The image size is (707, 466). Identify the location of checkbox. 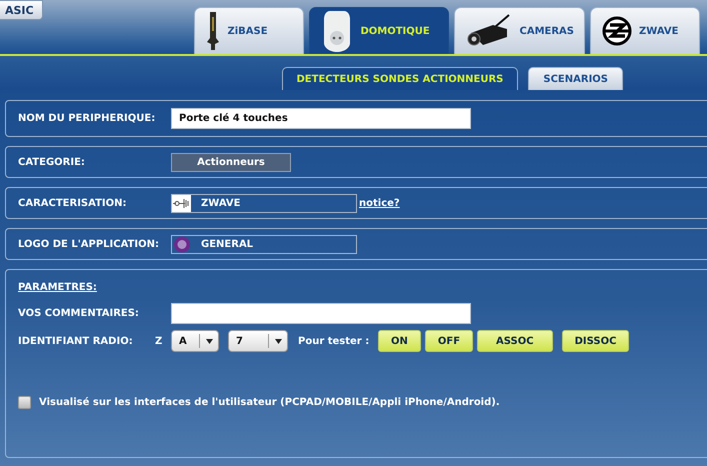
(24, 402).